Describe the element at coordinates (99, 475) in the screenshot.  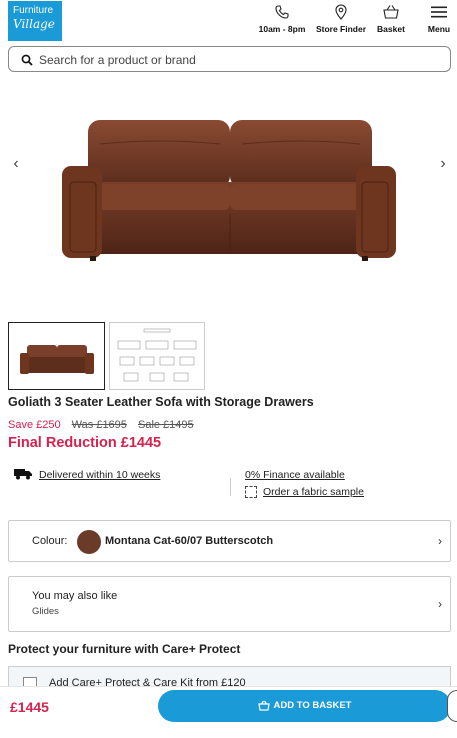
I see `delivery-info-link: Delivered within 10 weeks` at that location.